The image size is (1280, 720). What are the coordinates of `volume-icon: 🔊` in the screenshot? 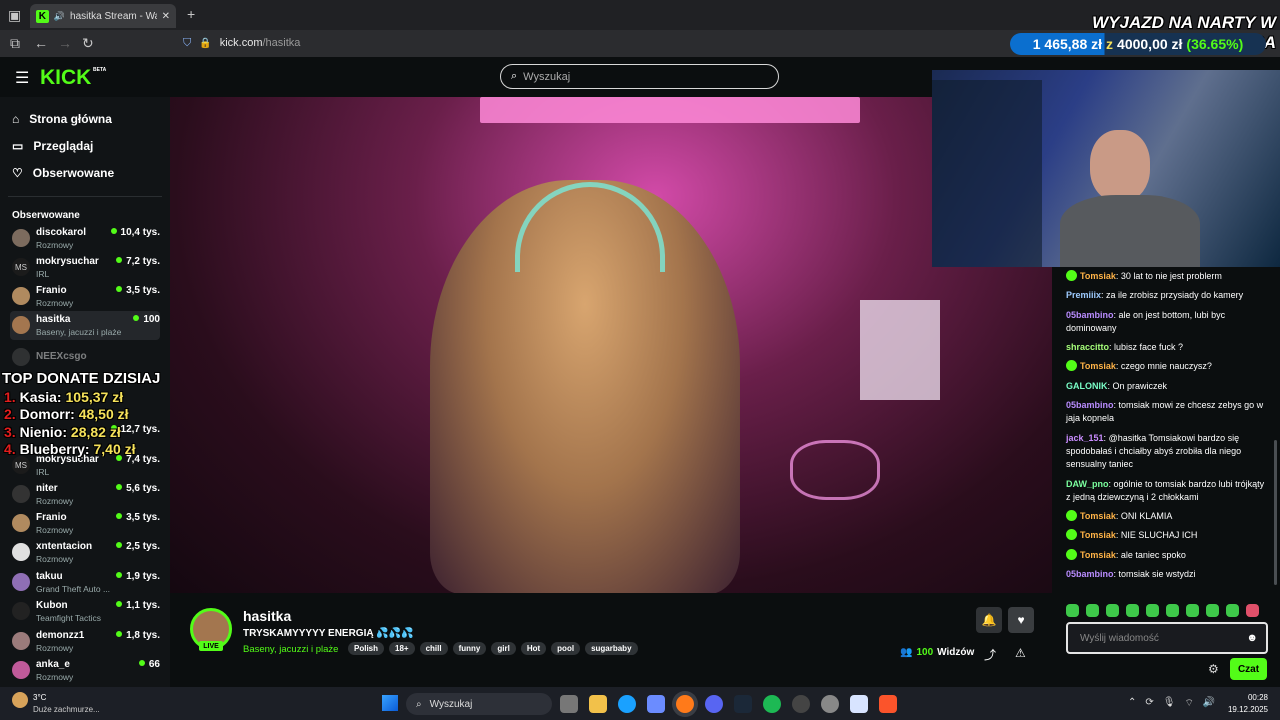 It's located at (1209, 703).